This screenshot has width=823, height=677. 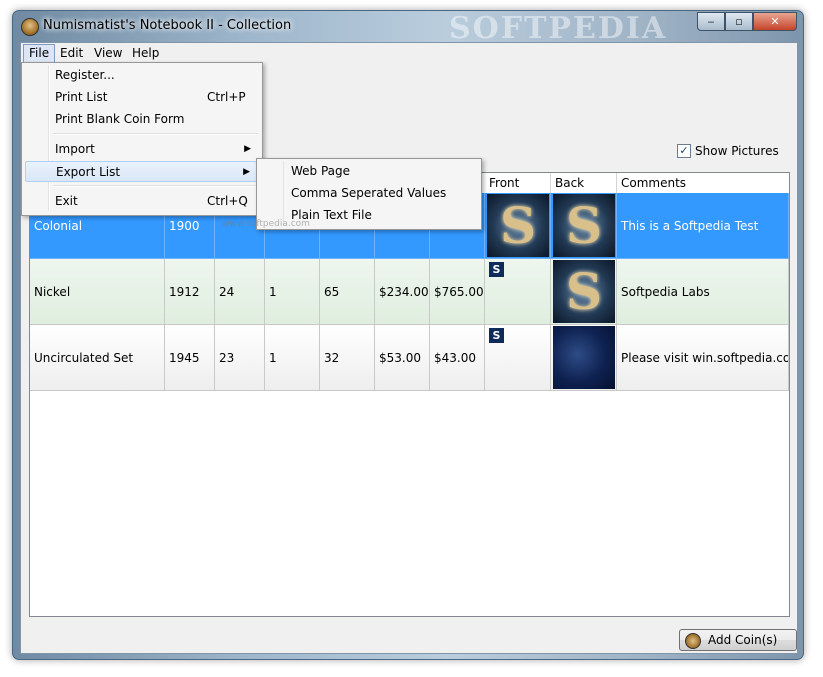 I want to click on menu-file: File, so click(x=39, y=54).